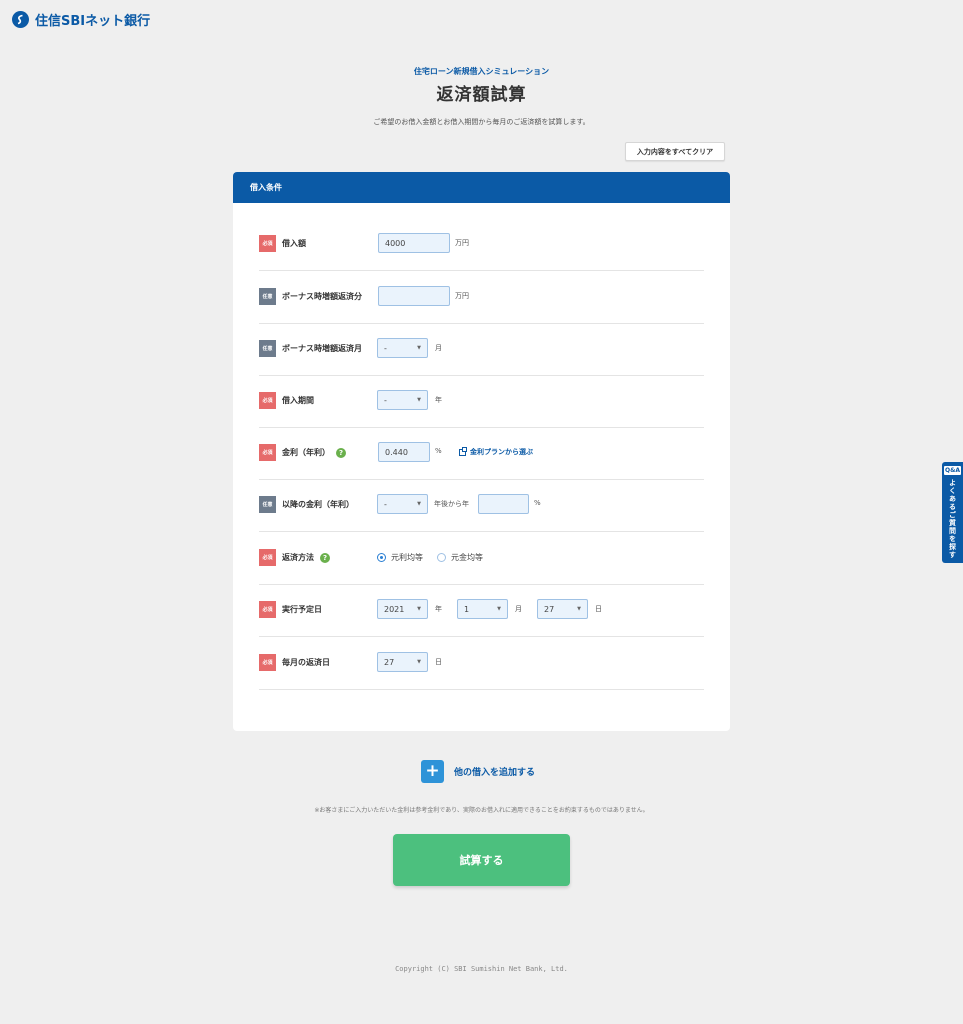 This screenshot has height=1024, width=963. What do you see at coordinates (20, 19) in the screenshot?
I see `brand-mark-icon` at bounding box center [20, 19].